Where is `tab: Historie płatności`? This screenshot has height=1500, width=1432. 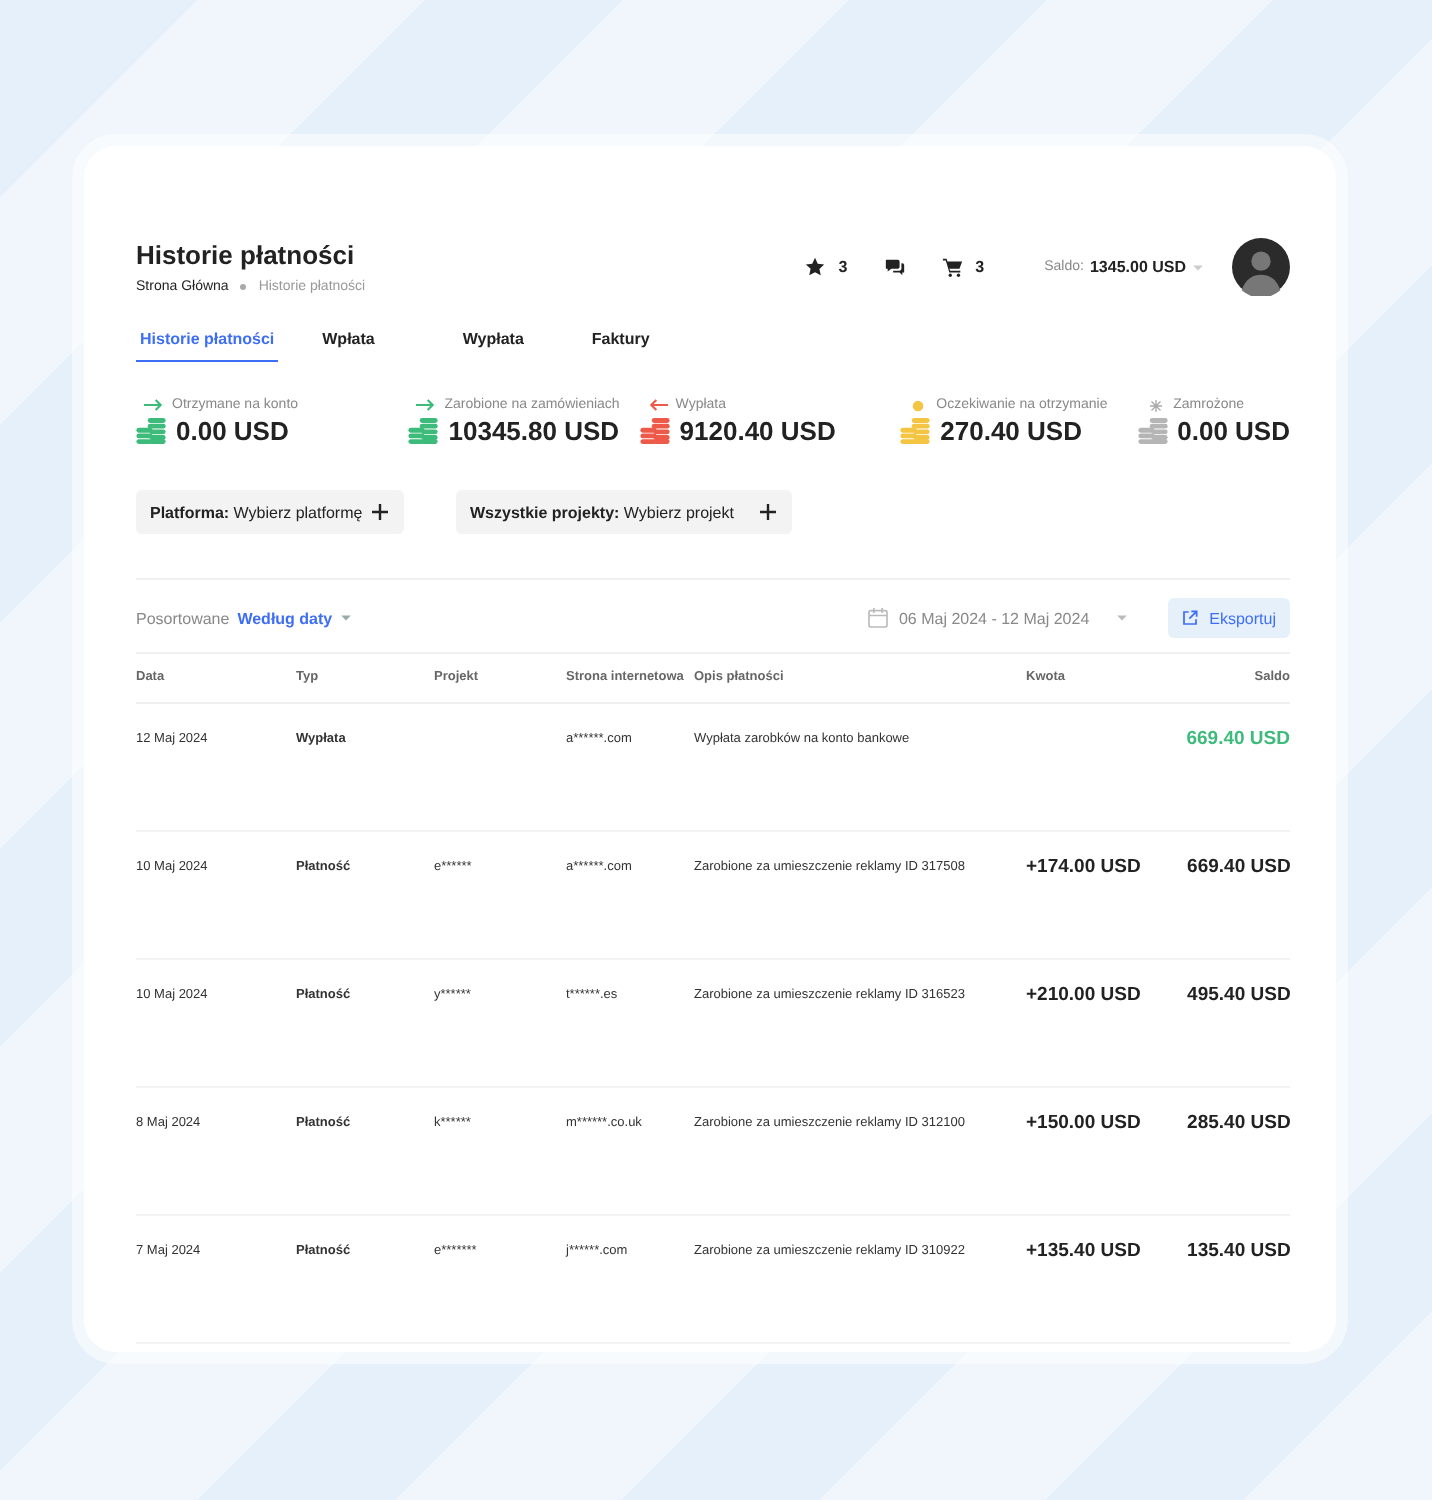 tab: Historie płatności is located at coordinates (207, 342).